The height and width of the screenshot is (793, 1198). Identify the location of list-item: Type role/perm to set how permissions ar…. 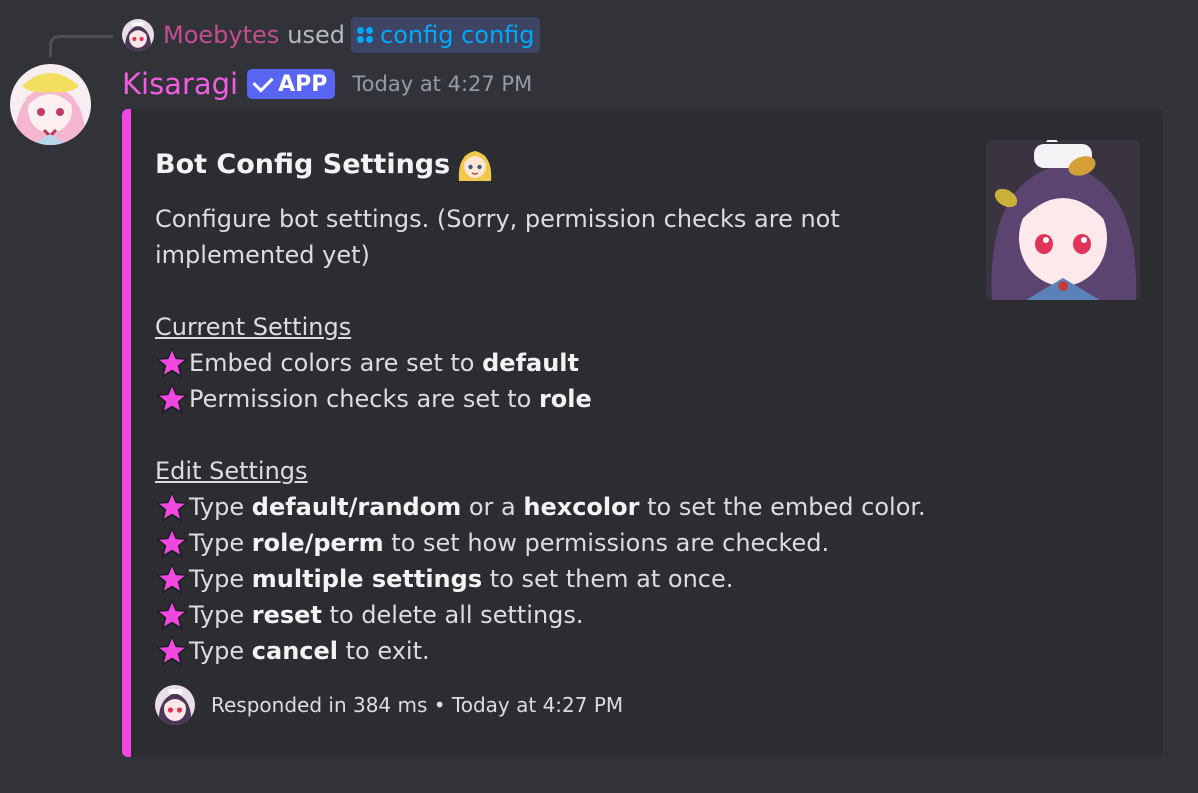
(505, 543).